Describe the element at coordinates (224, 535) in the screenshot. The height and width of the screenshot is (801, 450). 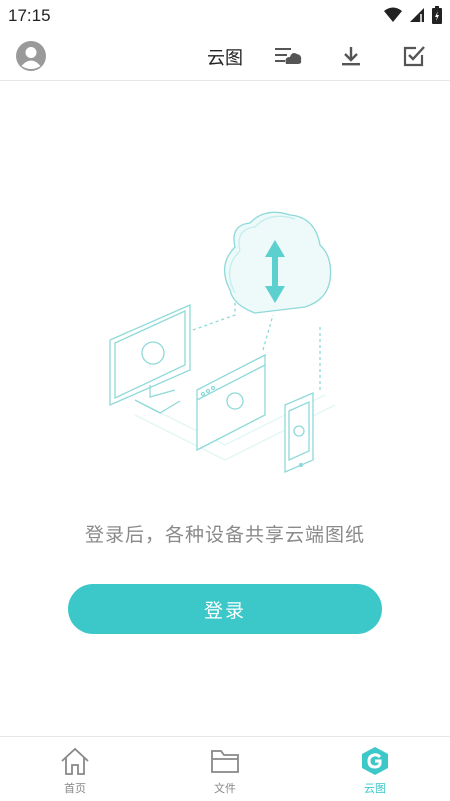
I see `login-hint-text: 登录后，各种设备共享云端图纸` at that location.